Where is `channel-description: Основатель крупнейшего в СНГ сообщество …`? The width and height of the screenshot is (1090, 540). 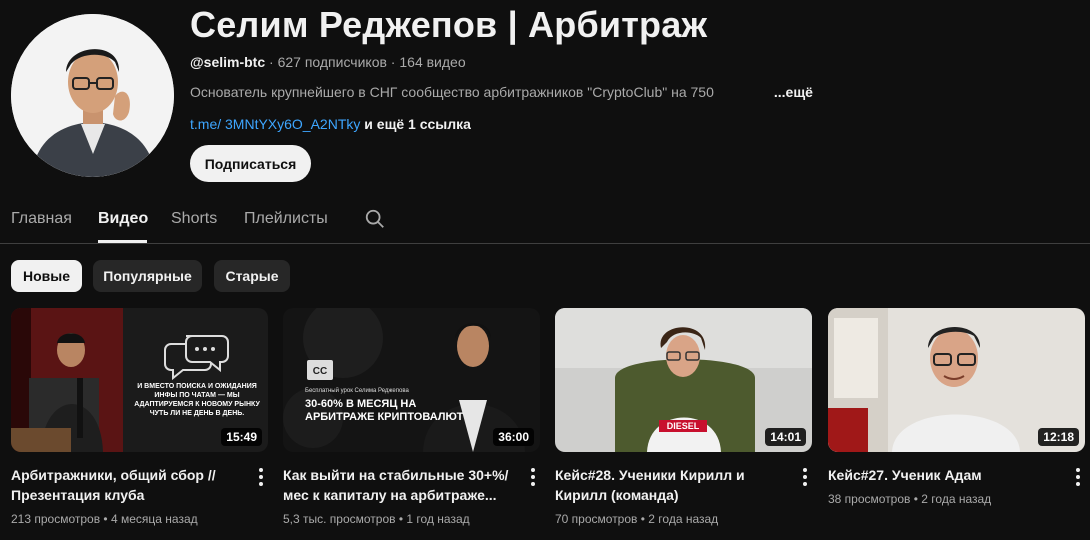 channel-description: Основатель крупнейшего в СНГ сообщество … is located at coordinates (501, 92).